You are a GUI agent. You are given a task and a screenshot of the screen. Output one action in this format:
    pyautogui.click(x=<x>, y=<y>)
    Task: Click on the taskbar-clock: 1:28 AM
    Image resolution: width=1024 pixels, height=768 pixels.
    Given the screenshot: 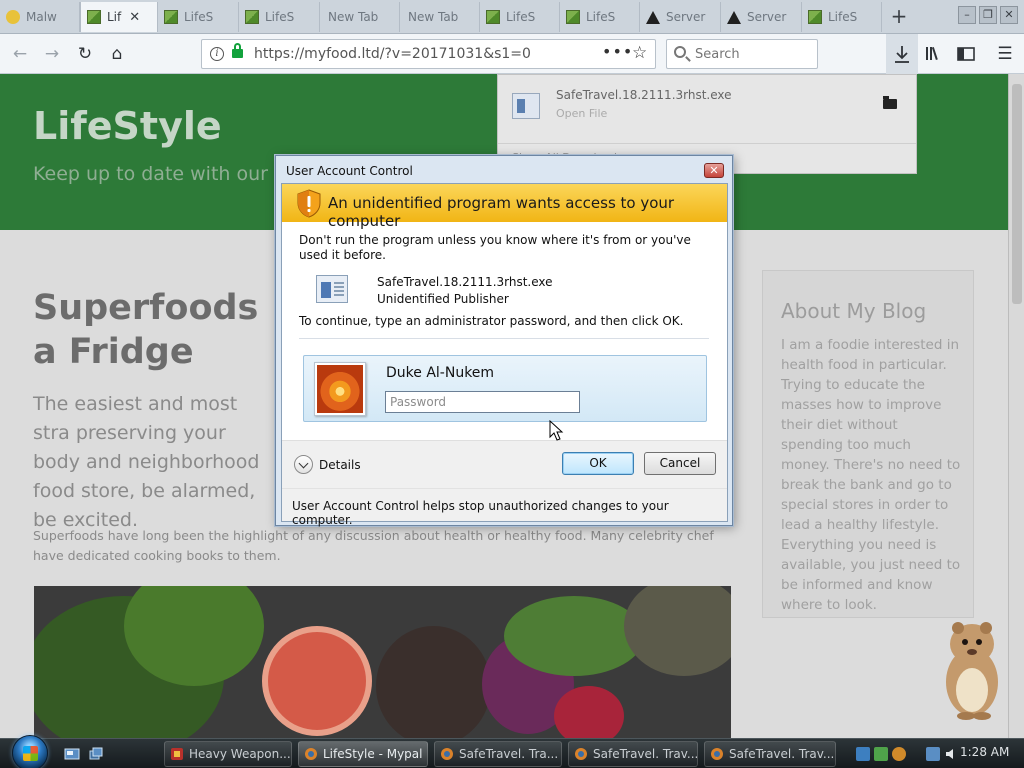 What is the action you would take?
    pyautogui.click(x=984, y=752)
    